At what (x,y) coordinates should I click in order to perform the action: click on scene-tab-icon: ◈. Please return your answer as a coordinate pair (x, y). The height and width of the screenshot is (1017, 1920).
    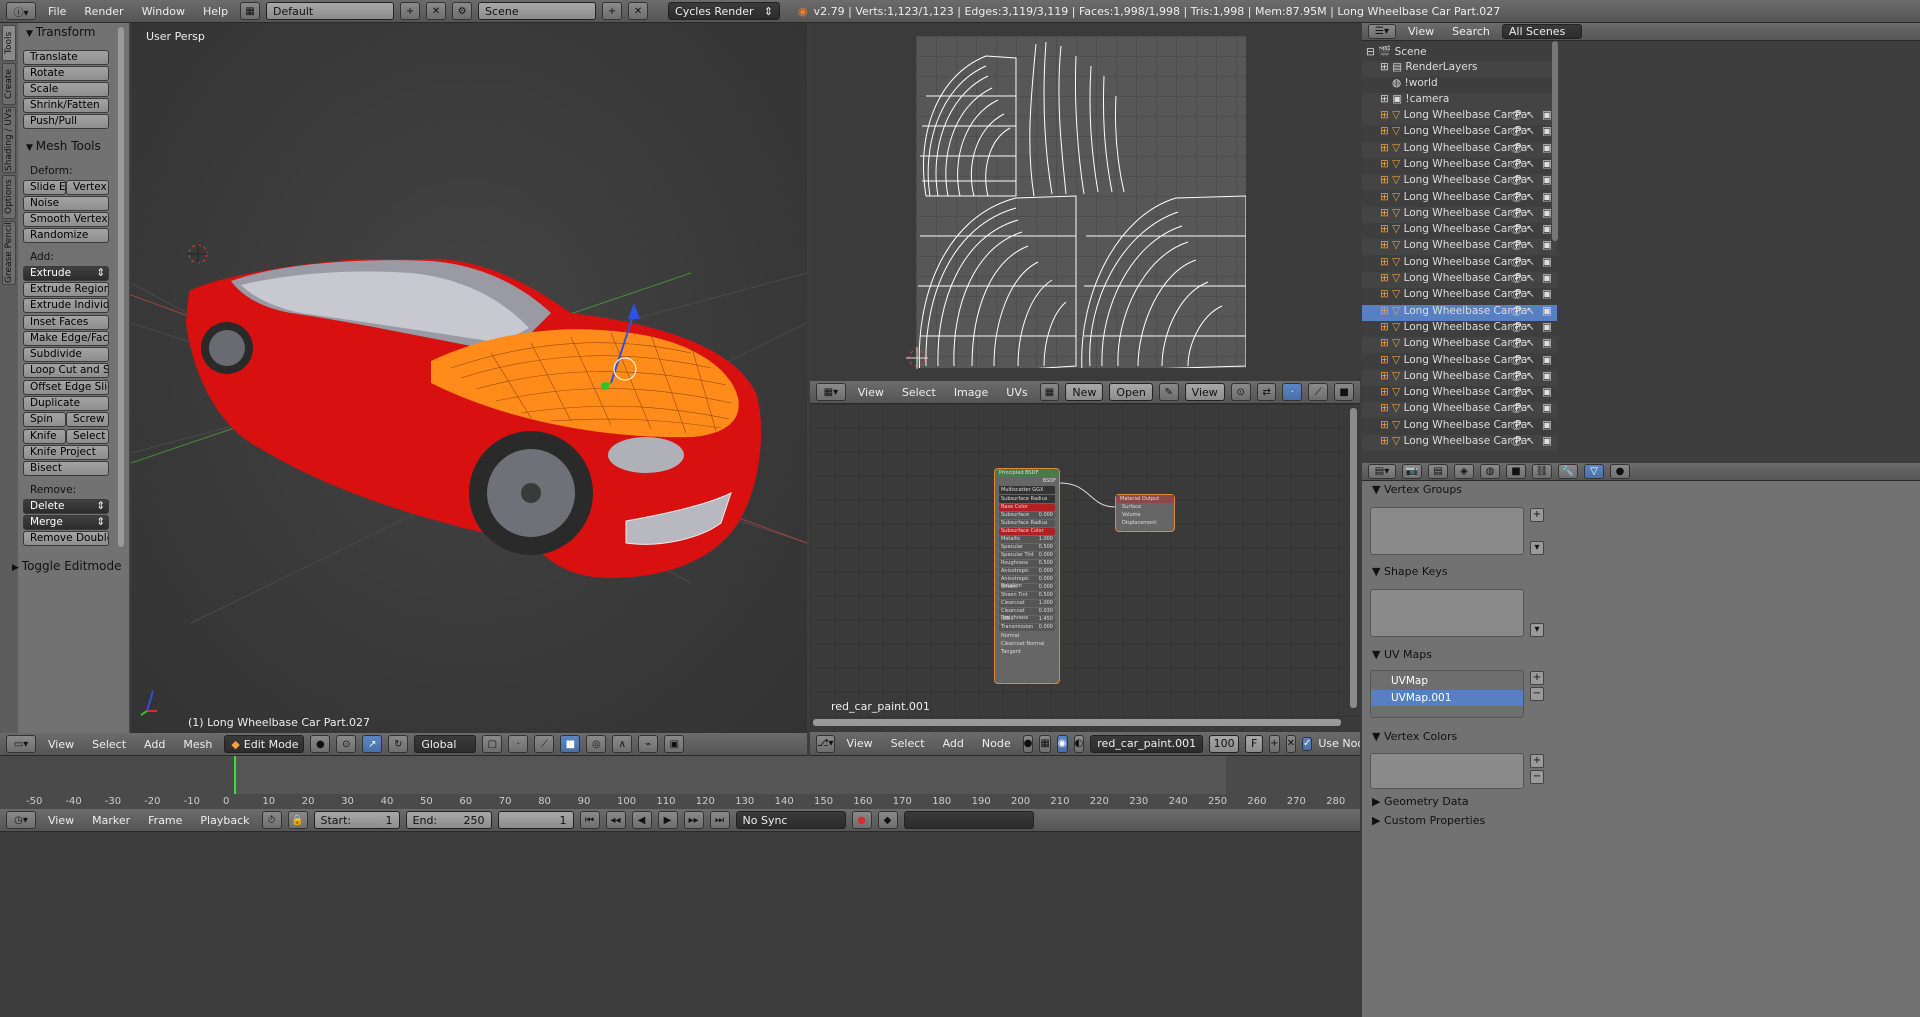
    Looking at the image, I should click on (1464, 471).